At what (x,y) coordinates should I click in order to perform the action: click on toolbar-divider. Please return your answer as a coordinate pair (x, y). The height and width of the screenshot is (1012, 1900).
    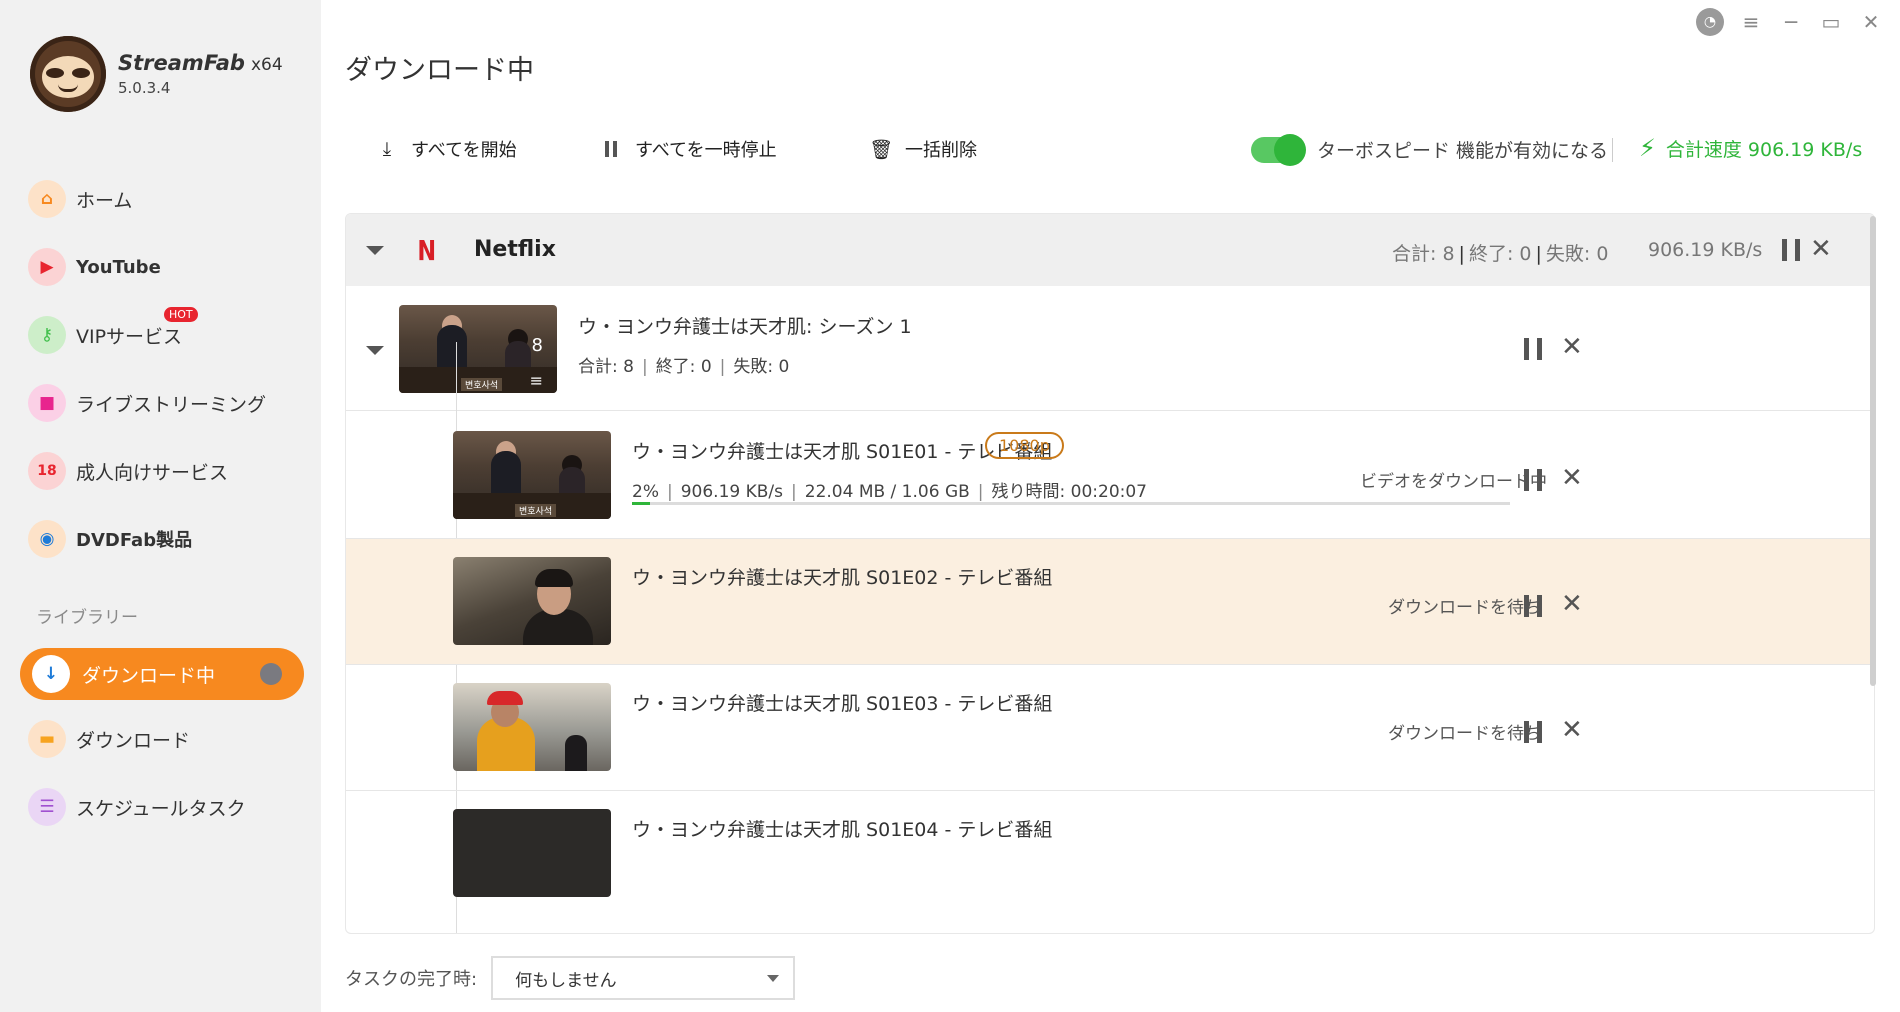
    Looking at the image, I should click on (1612, 150).